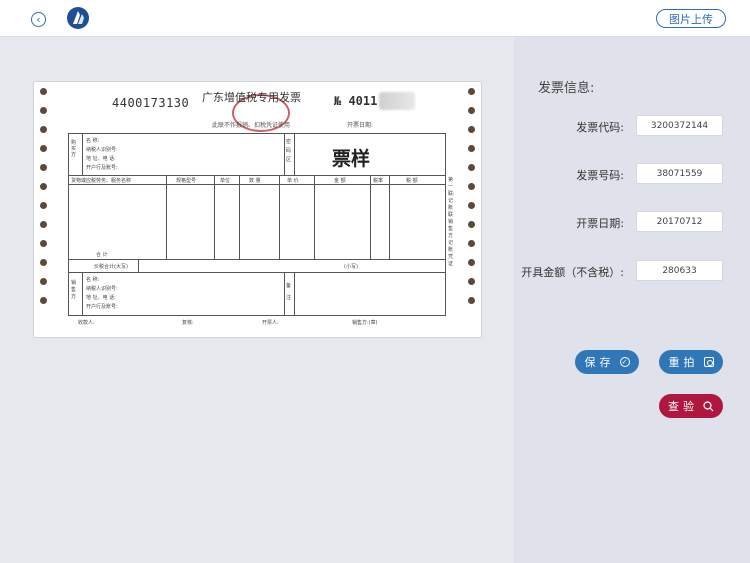 The image size is (750, 563). What do you see at coordinates (289, 292) in the screenshot?
I see `remark-label: 备注` at bounding box center [289, 292].